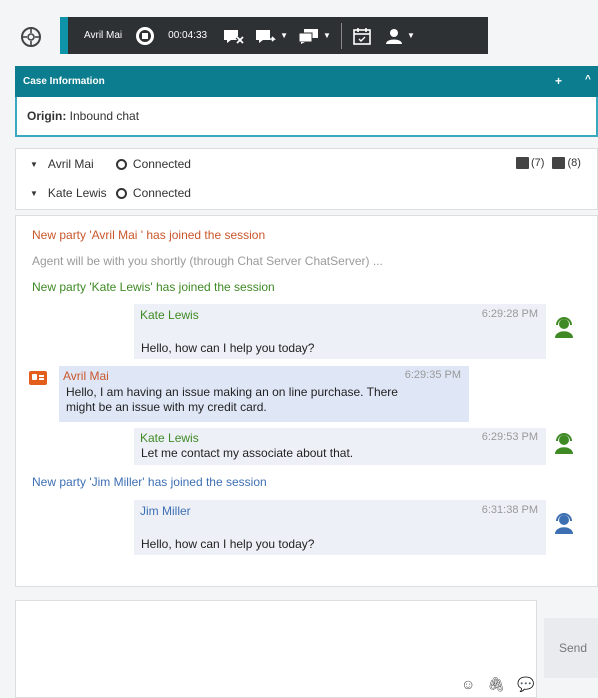  What do you see at coordinates (468, 684) in the screenshot?
I see `emoji-icon: ☺` at bounding box center [468, 684].